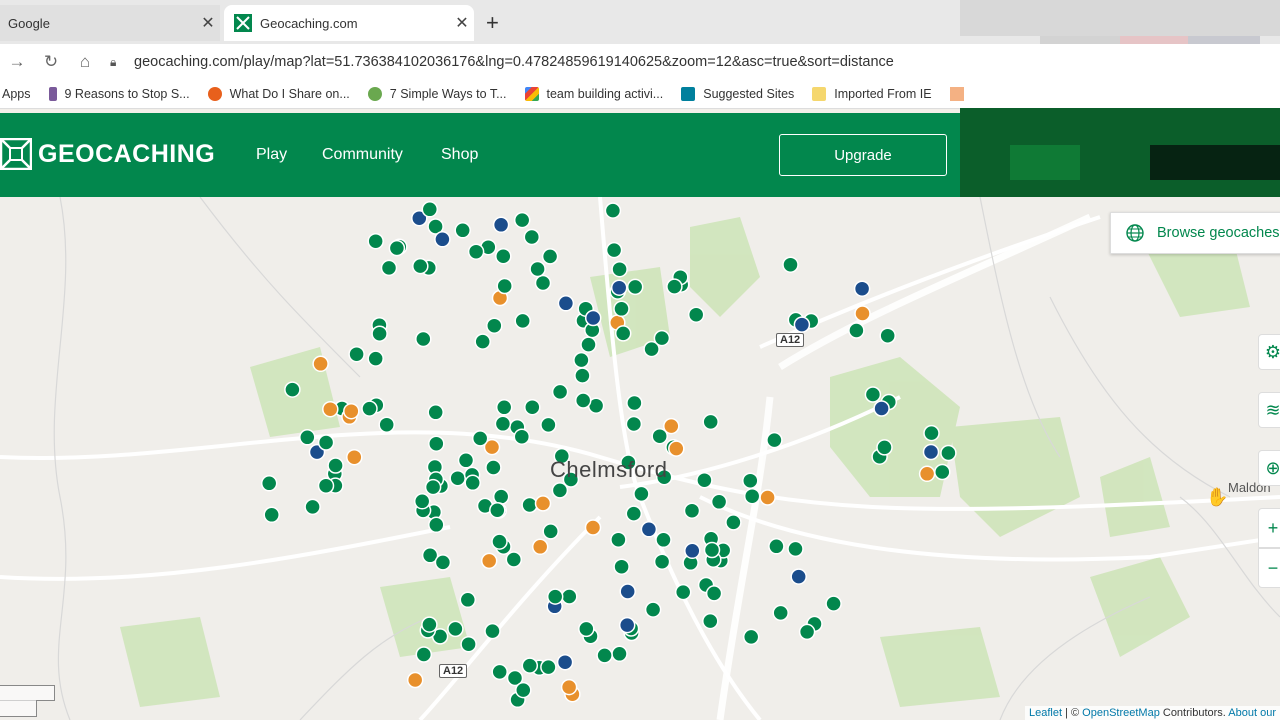 Image resolution: width=1280 pixels, height=720 pixels. I want to click on bookmark-apps: Apps, so click(16, 94).